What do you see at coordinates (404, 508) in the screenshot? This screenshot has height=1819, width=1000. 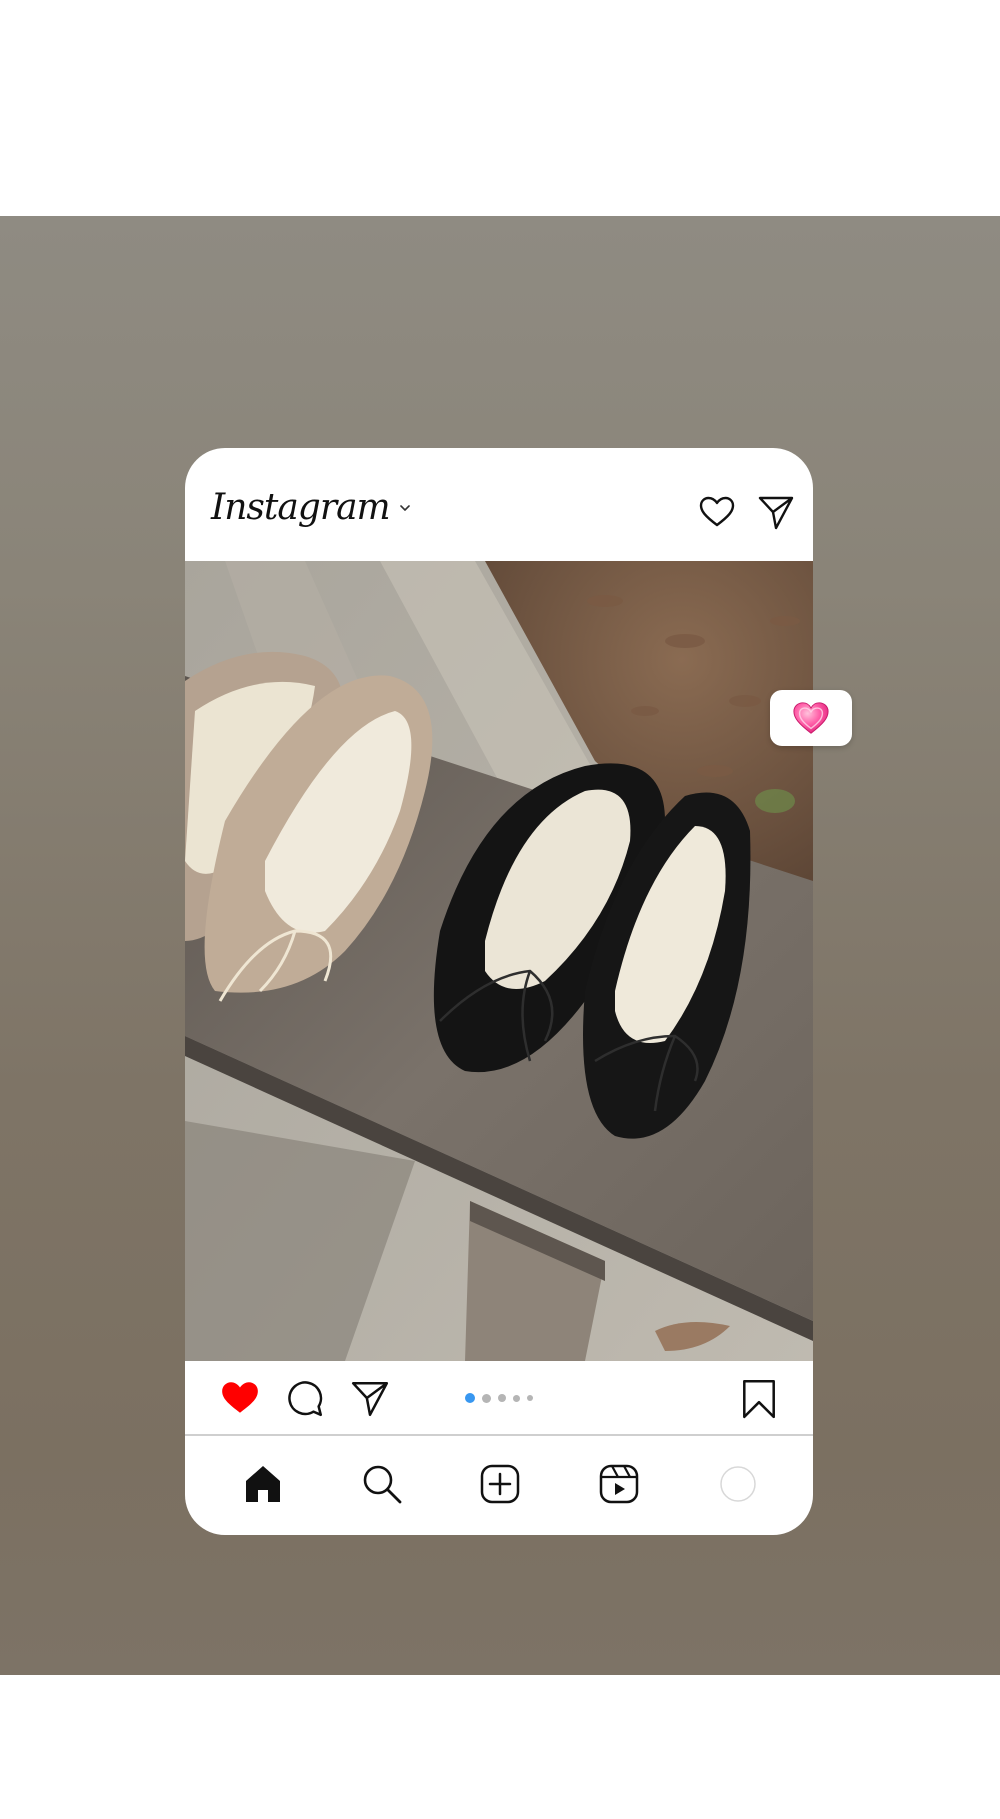 I see `chevron-down-icon` at bounding box center [404, 508].